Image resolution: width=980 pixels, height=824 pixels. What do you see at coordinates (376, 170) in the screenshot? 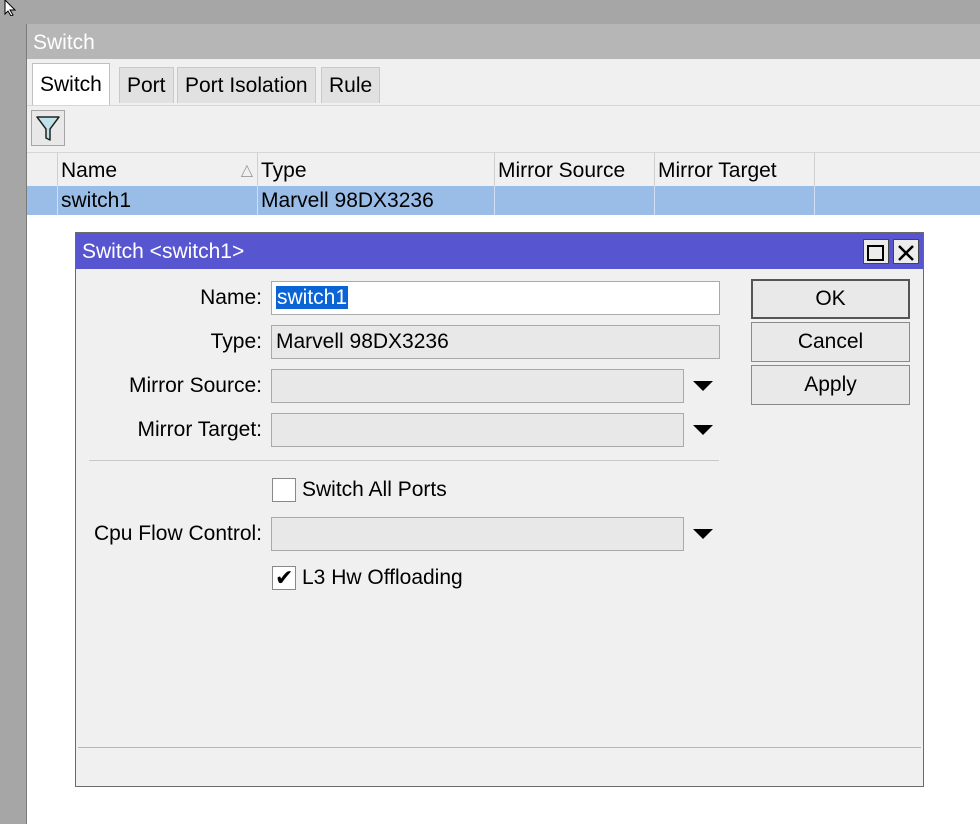
I see `column-type: Type` at bounding box center [376, 170].